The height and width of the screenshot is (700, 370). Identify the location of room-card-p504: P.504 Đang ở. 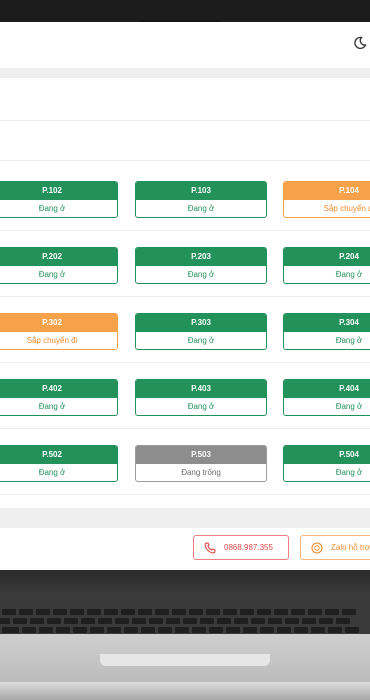
(326, 463).